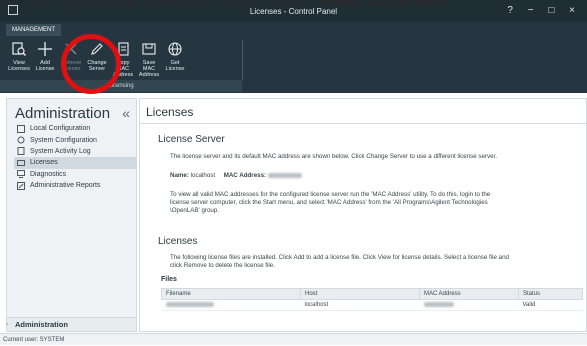 Image resolution: width=587 pixels, height=346 pixels. I want to click on plus-icon, so click(45, 49).